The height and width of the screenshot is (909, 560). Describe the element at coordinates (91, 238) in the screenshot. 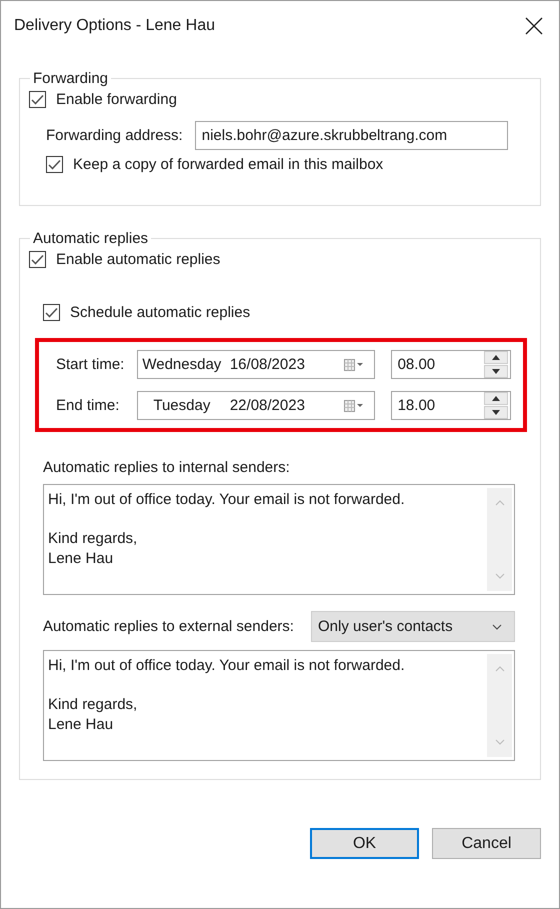

I see `group-title: Automatic replies` at that location.